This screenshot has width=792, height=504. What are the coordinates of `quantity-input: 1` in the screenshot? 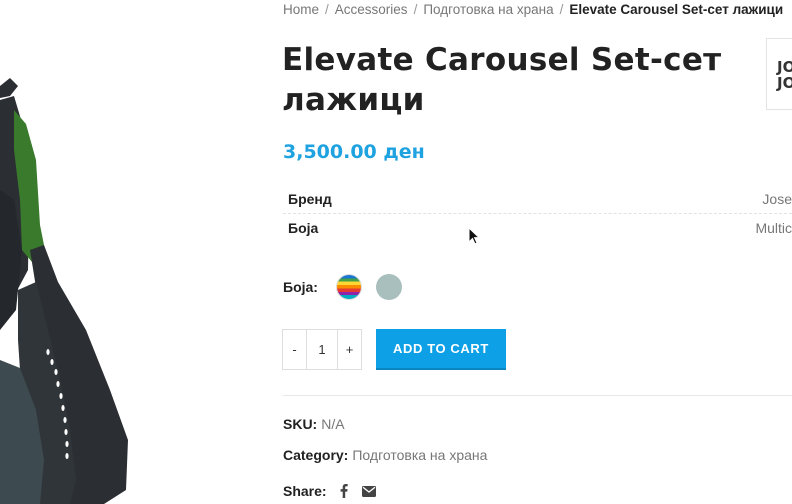 It's located at (322, 349).